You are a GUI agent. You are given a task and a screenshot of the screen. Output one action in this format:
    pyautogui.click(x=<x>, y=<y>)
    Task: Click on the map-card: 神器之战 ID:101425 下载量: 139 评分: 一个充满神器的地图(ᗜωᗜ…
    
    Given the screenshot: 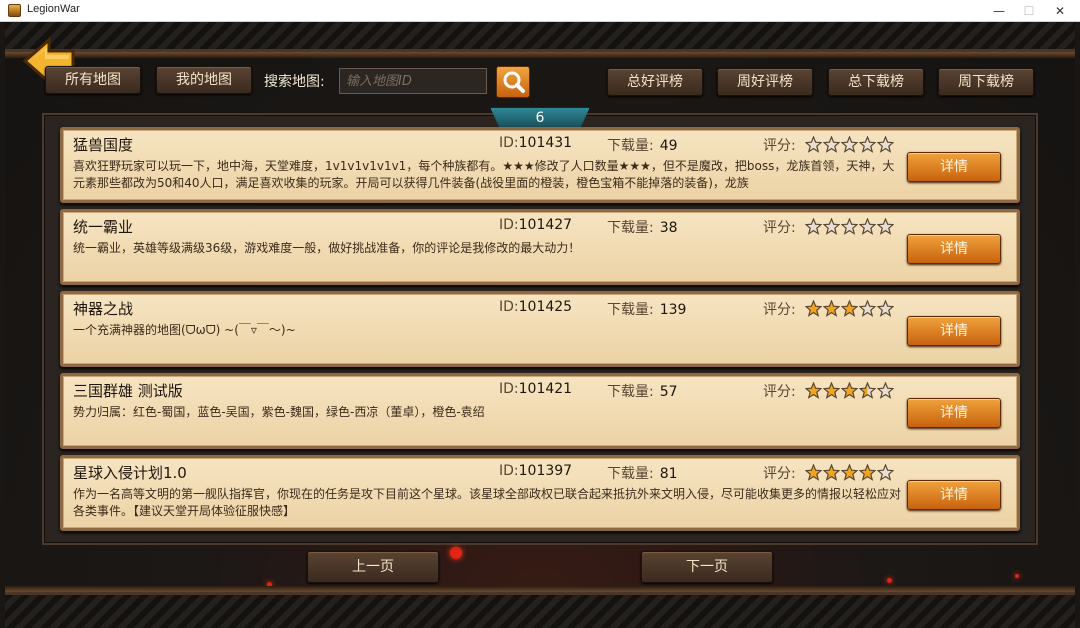 What is the action you would take?
    pyautogui.click(x=540, y=329)
    